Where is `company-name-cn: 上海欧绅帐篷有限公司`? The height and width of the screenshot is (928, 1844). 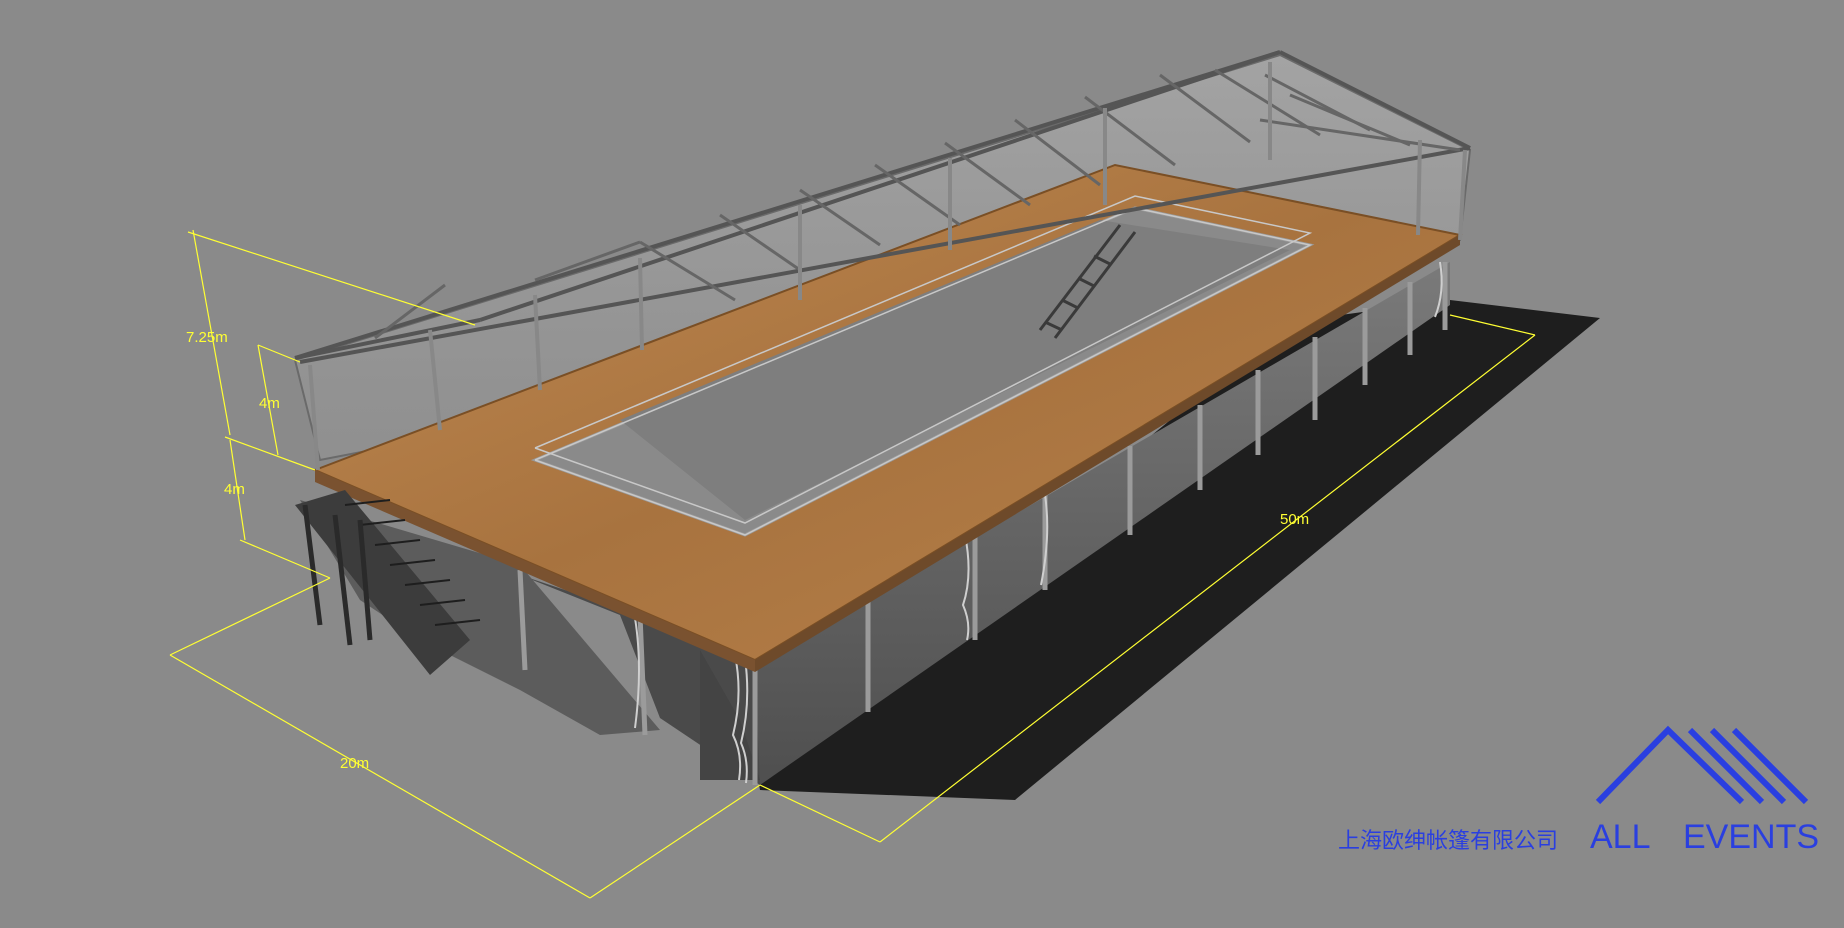
company-name-cn: 上海欧绅帐篷有限公司 is located at coordinates (1448, 841).